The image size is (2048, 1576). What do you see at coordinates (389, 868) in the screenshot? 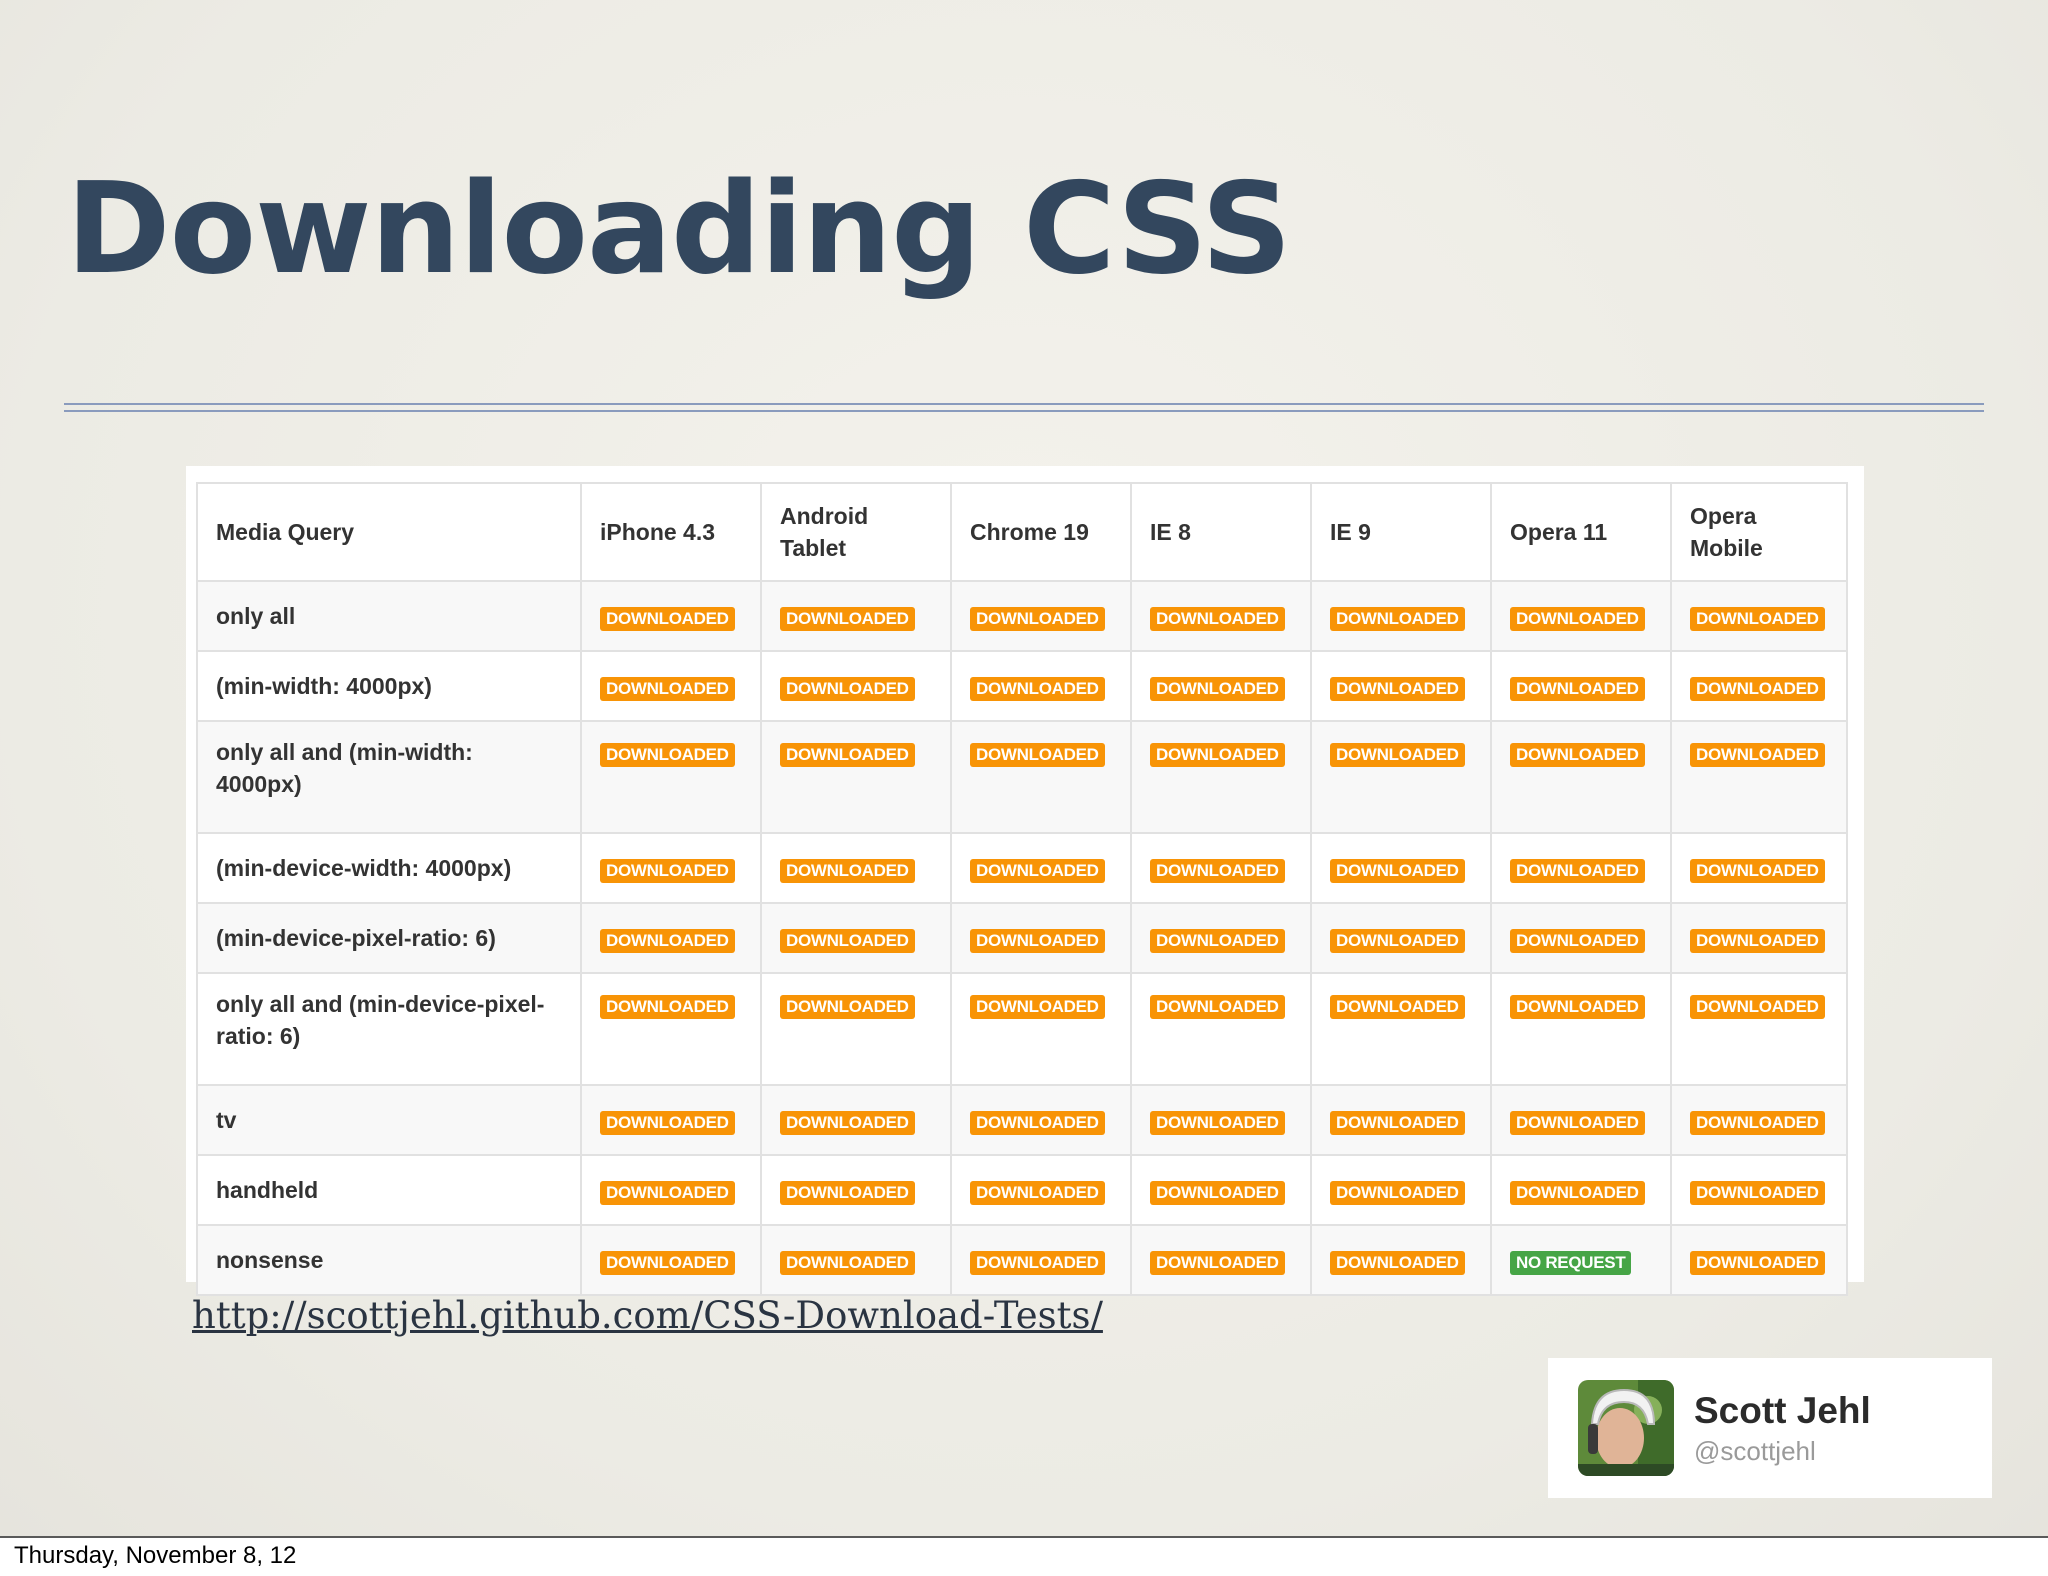
I see `media-query-cell: (min-device-width: 4000px)` at bounding box center [389, 868].